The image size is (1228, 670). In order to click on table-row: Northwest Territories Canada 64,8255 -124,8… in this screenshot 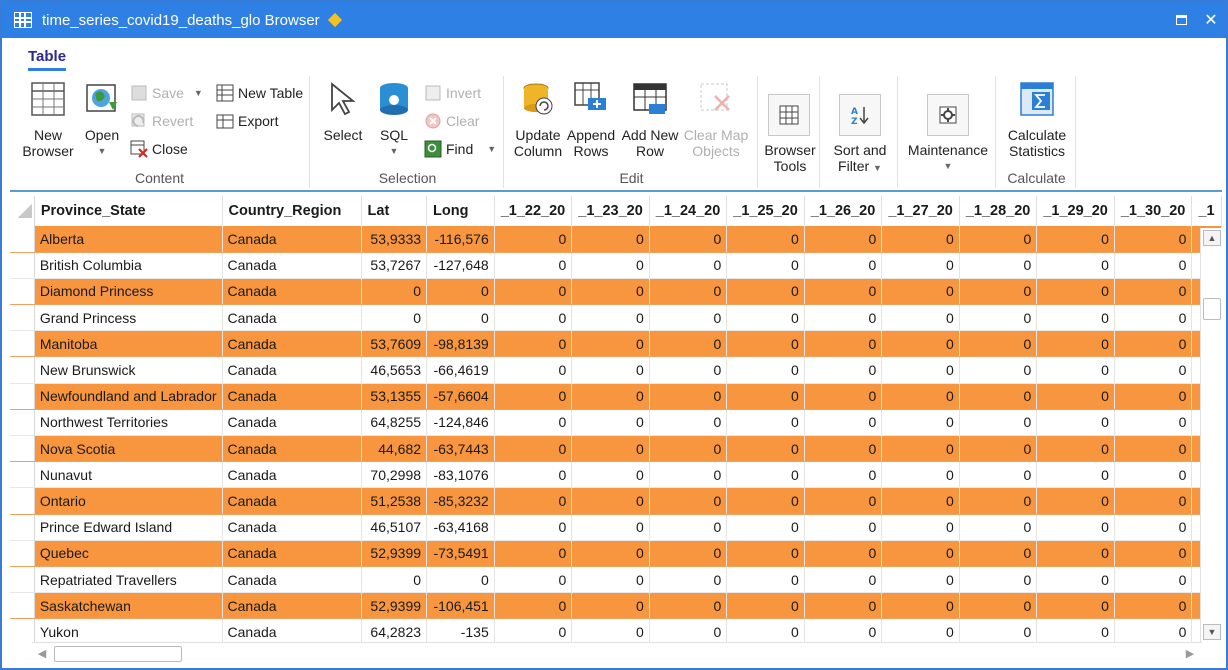, I will do `click(616, 423)`.